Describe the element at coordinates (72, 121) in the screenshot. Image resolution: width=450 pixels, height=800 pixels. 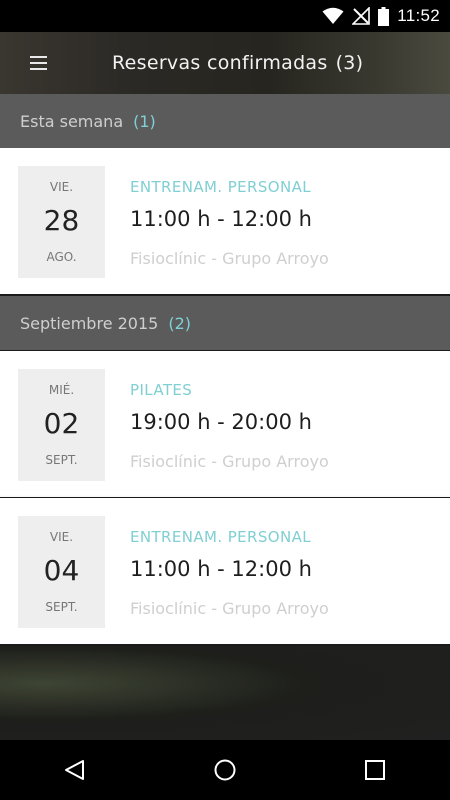
I see `section-label: Esta semana` at that location.